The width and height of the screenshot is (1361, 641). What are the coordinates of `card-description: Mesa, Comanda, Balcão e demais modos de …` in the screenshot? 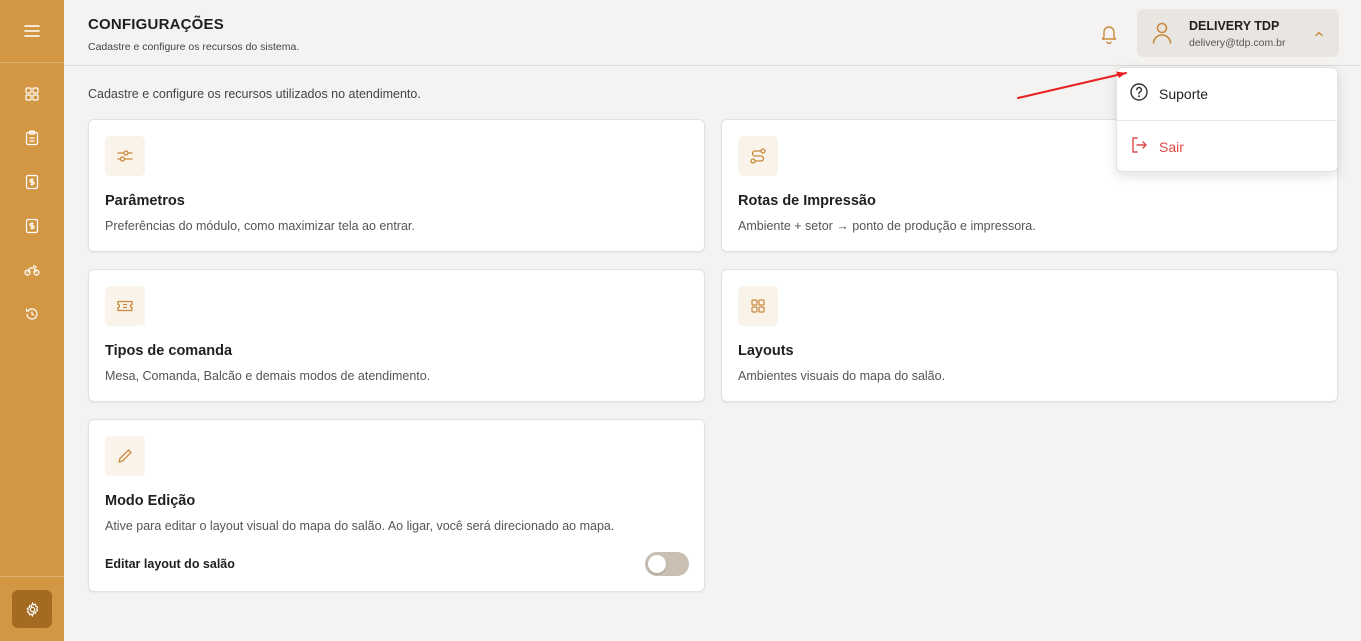 It's located at (268, 376).